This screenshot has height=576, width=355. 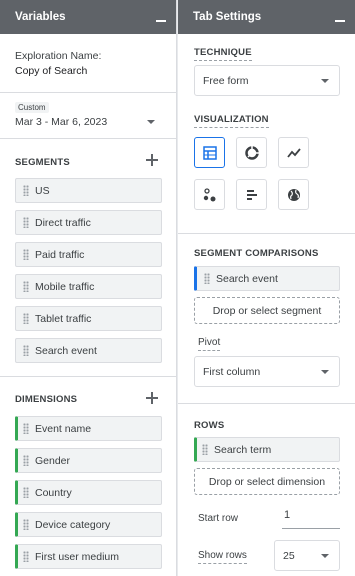 I want to click on drop-dimension-zone: Drop or select dimension, so click(x=267, y=481).